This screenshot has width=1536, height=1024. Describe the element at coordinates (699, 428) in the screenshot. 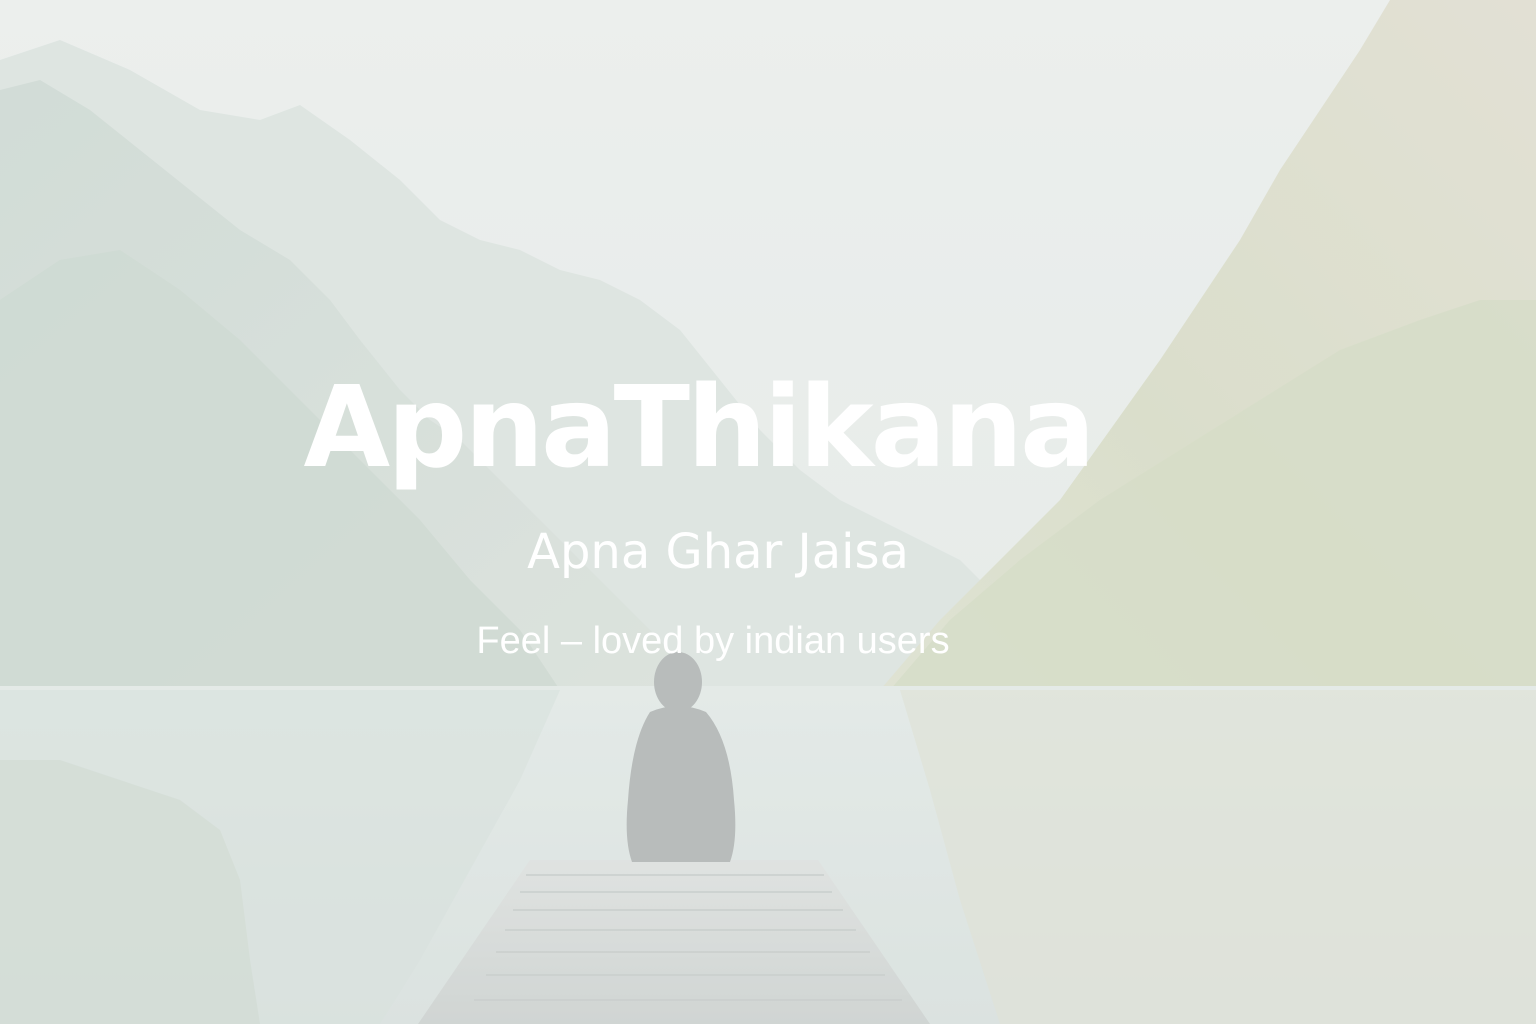

I see `brand-title: ApnaThikana` at that location.